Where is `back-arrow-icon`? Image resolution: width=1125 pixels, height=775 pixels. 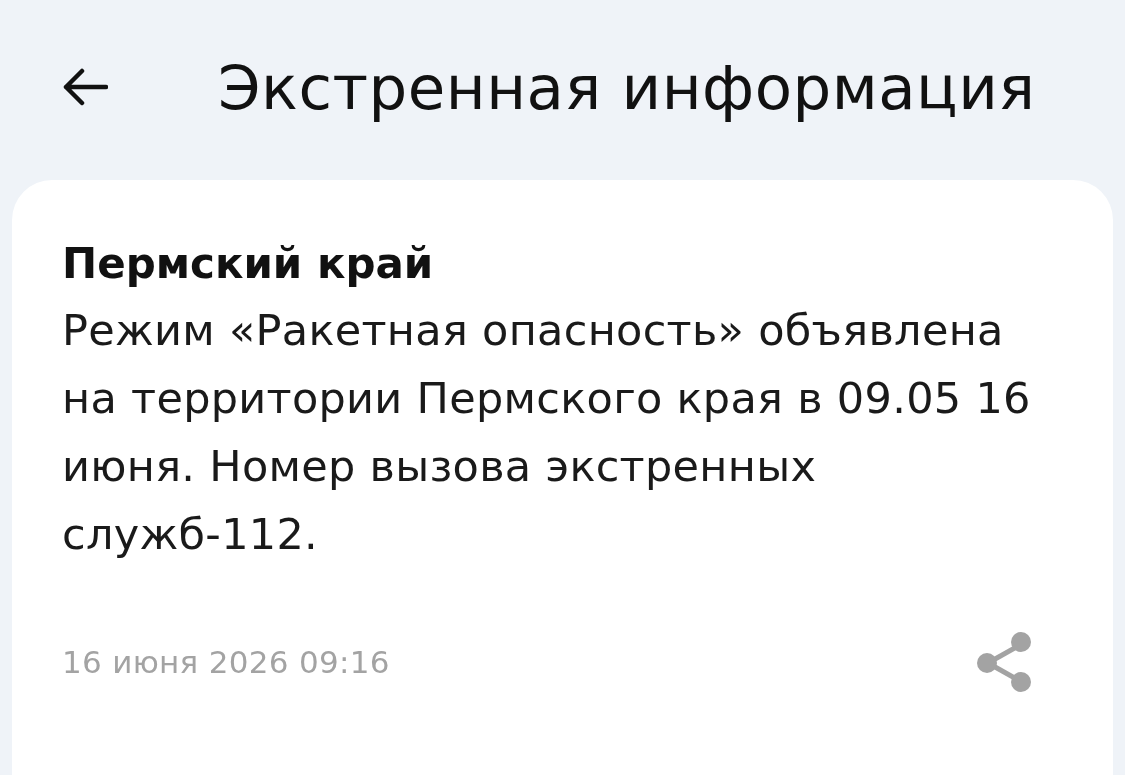
back-arrow-icon is located at coordinates (85, 87).